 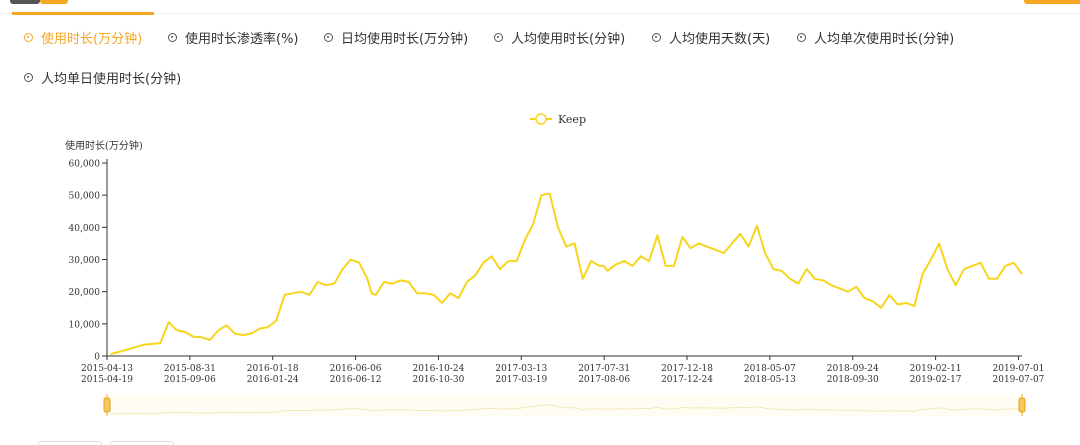 I want to click on x-tick-label: 2018-05-07, so click(x=770, y=369).